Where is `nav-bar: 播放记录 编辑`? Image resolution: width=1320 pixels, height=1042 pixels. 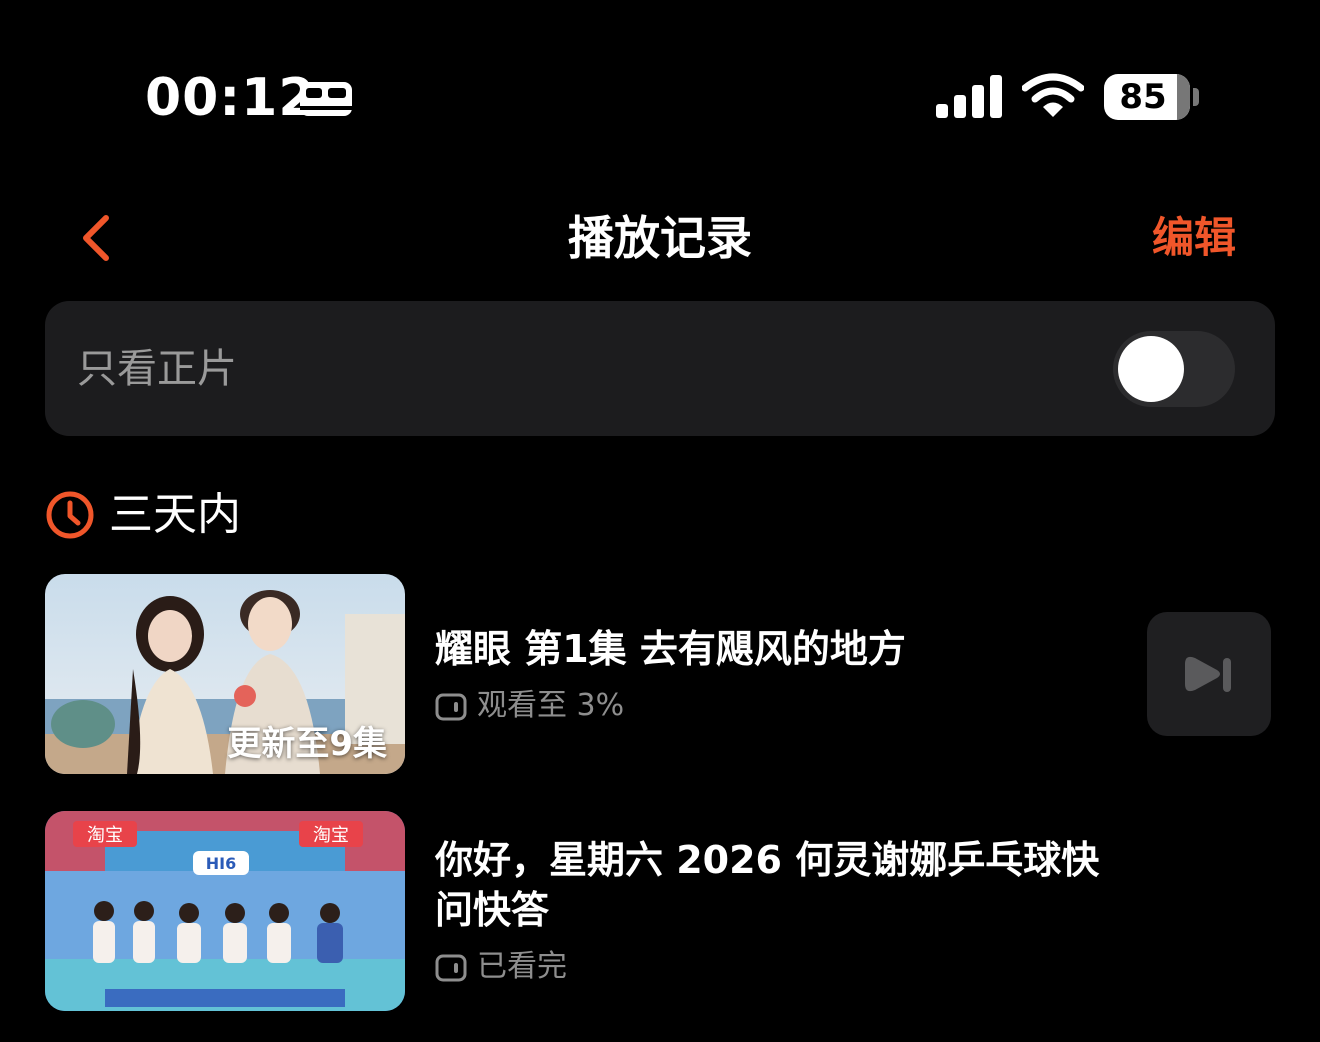 nav-bar: 播放记录 编辑 is located at coordinates (660, 240).